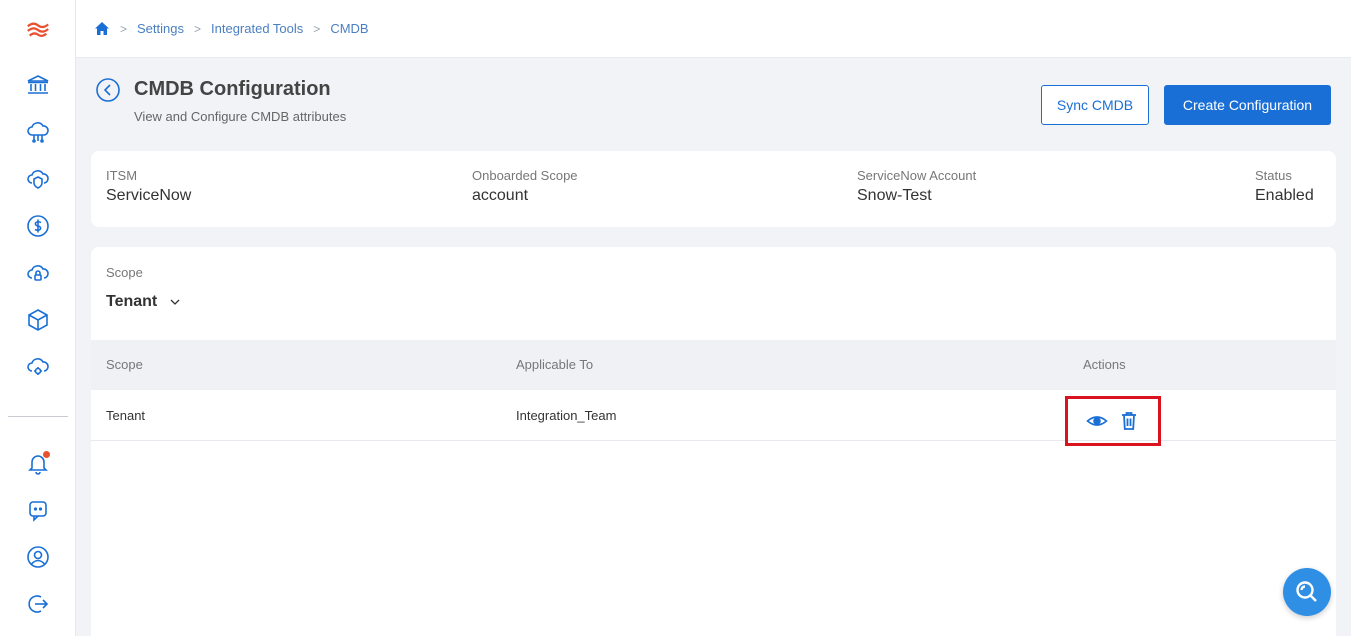 The height and width of the screenshot is (636, 1351). Describe the element at coordinates (1129, 421) in the screenshot. I see `delete-trash-icon` at that location.